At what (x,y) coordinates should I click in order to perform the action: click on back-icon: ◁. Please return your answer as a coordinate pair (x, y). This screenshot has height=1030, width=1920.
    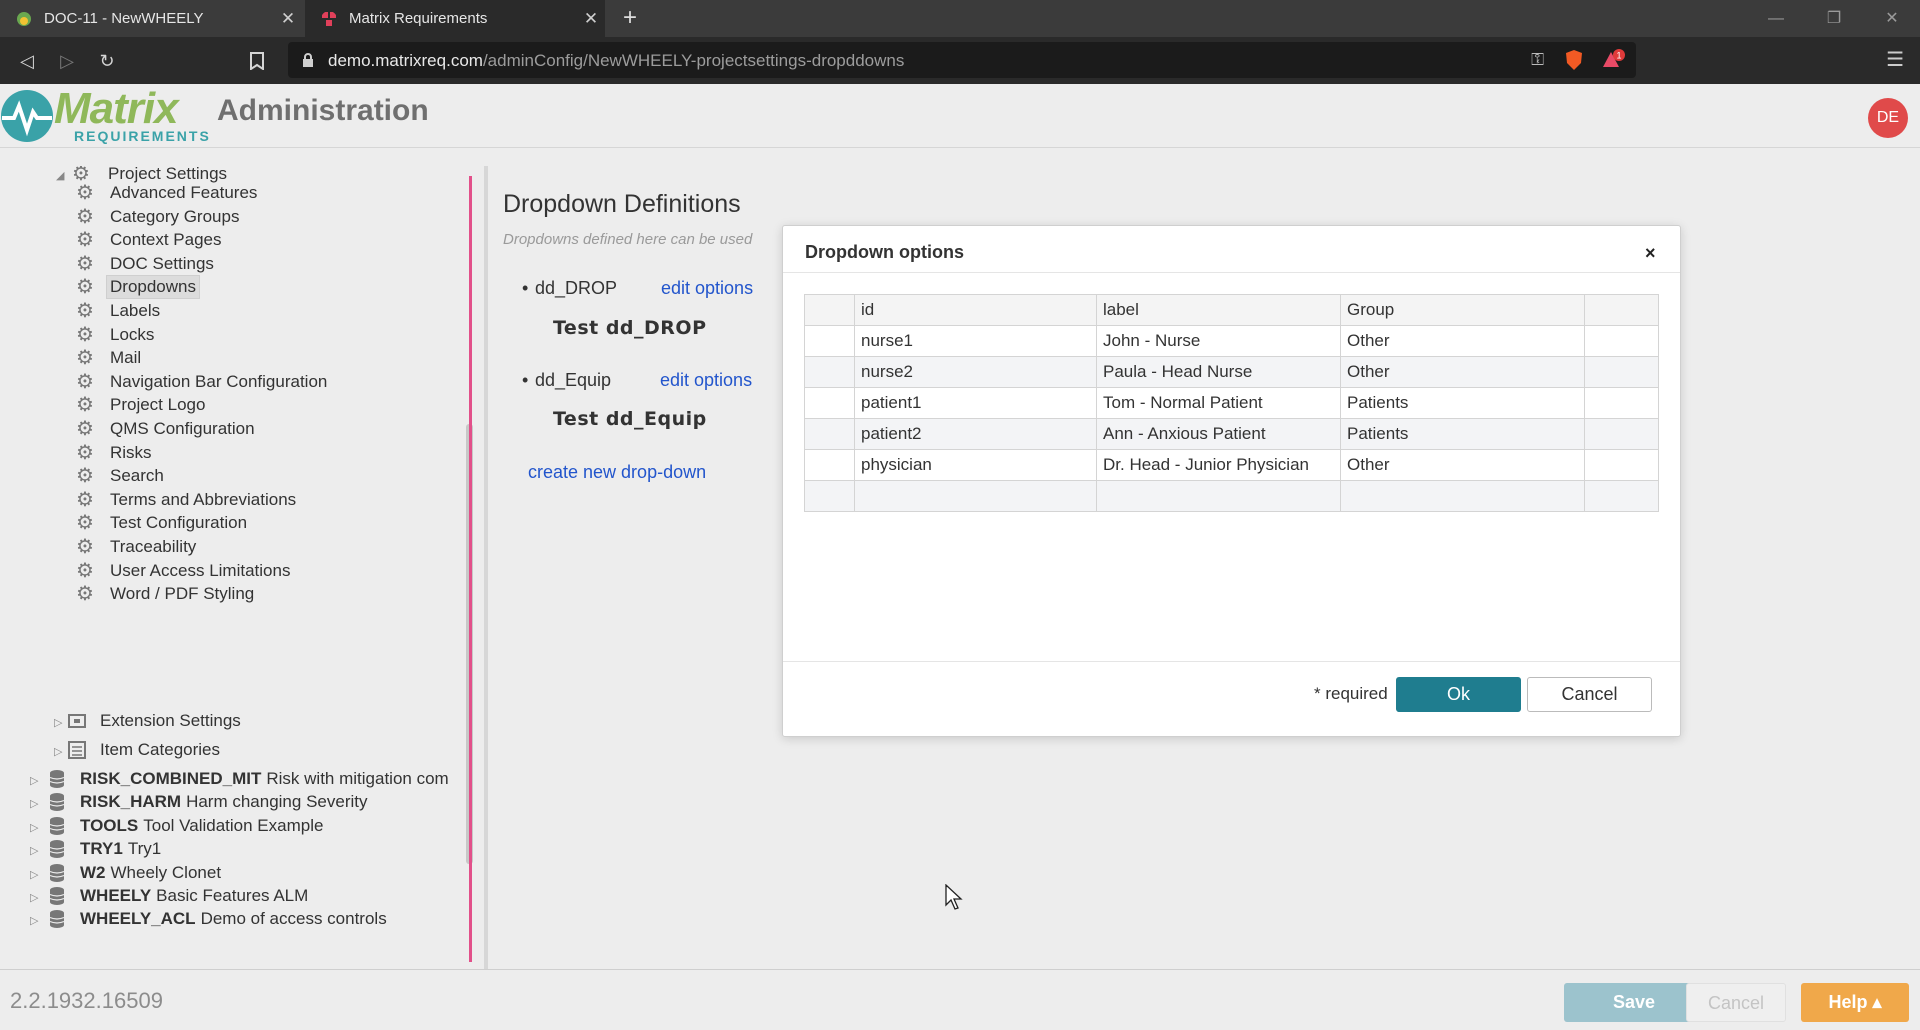
    Looking at the image, I should click on (27, 61).